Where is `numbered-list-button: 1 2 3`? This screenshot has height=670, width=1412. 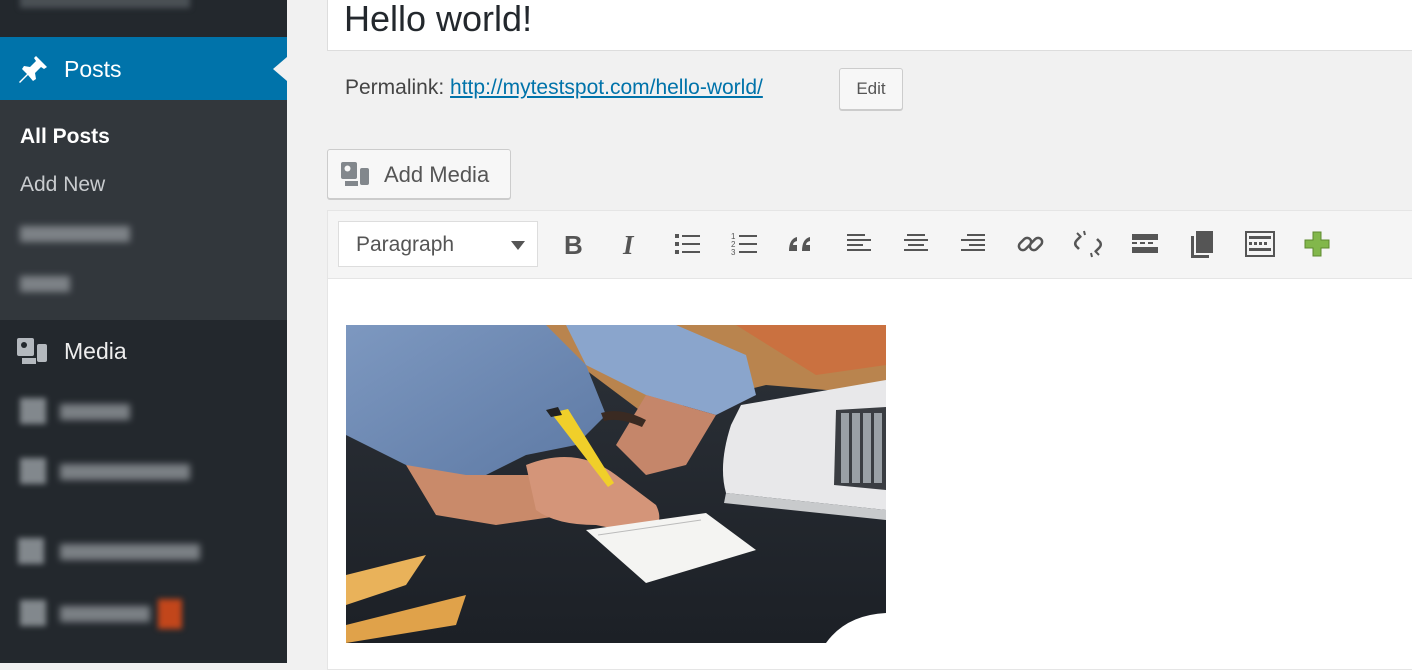 numbered-list-button: 1 2 3 is located at coordinates (745, 244).